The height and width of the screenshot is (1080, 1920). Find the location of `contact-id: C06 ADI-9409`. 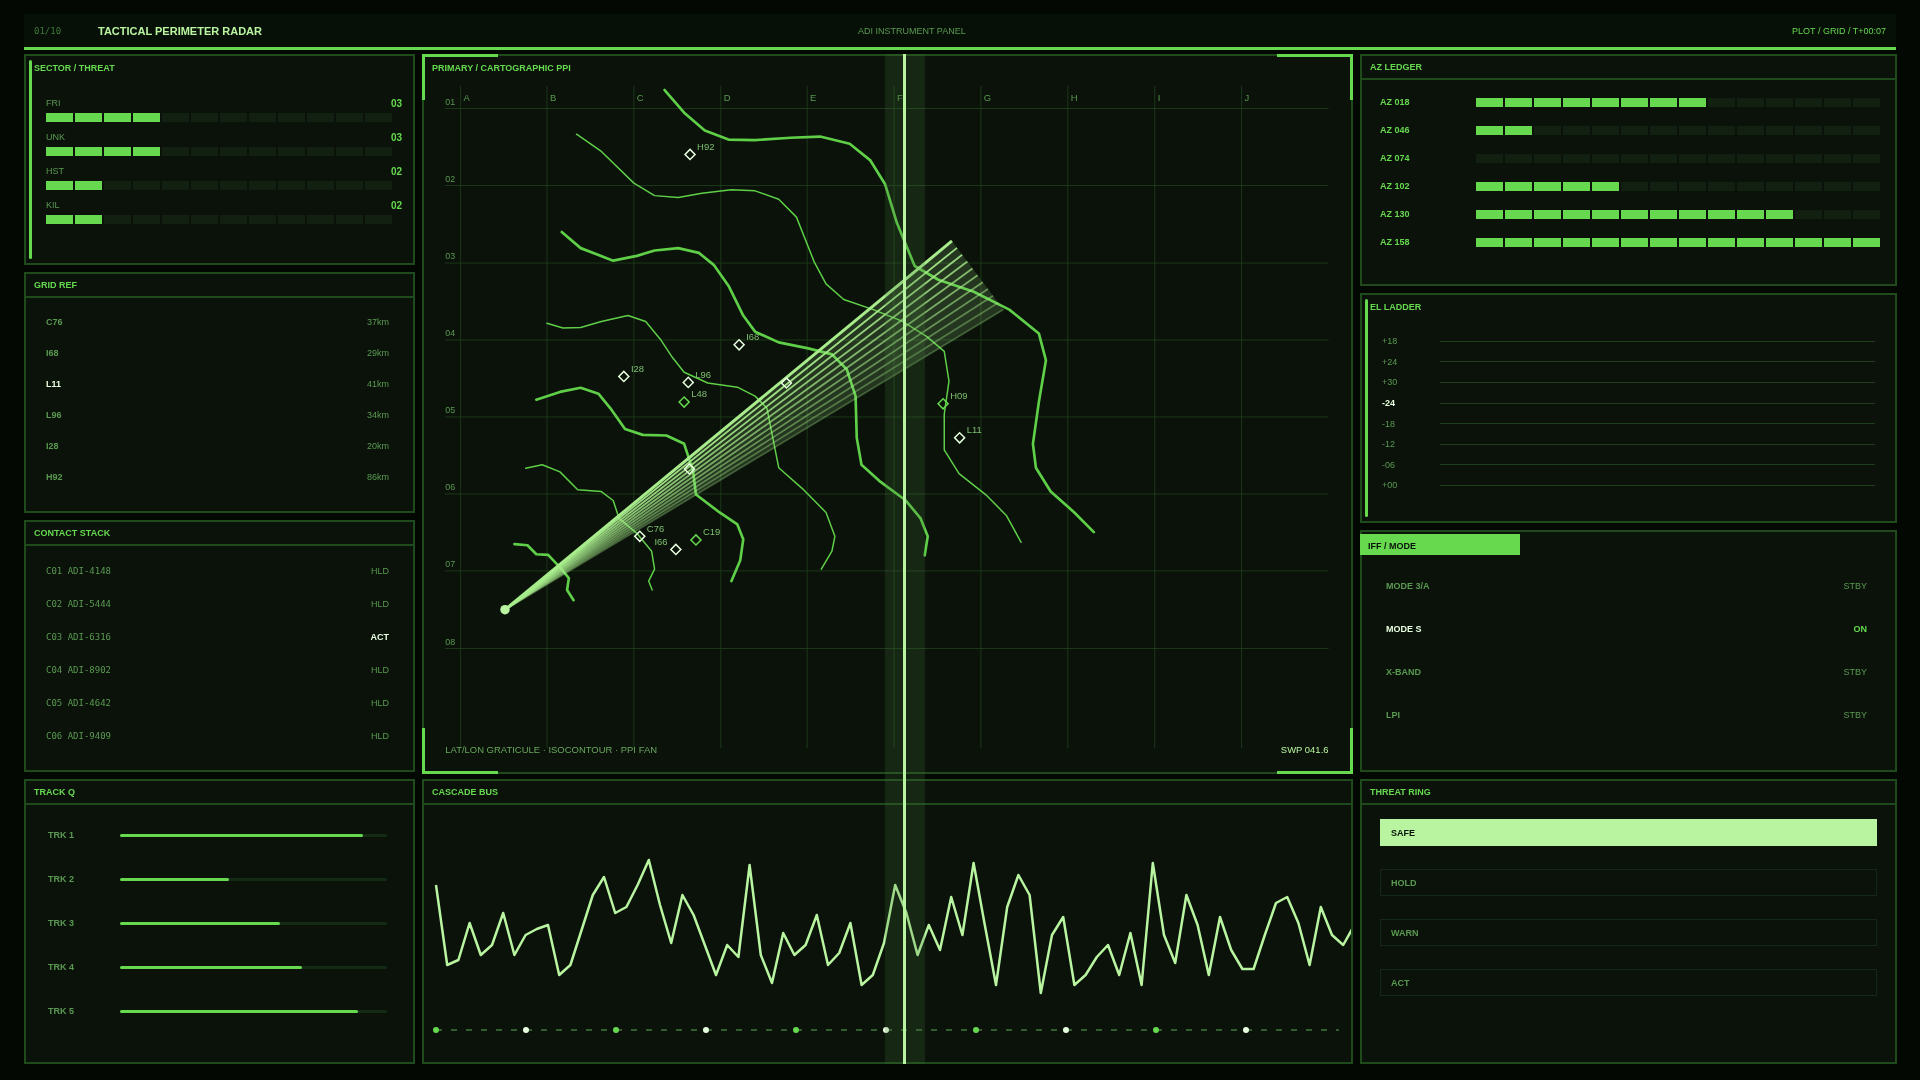

contact-id: C06 ADI-9409 is located at coordinates (79, 735).